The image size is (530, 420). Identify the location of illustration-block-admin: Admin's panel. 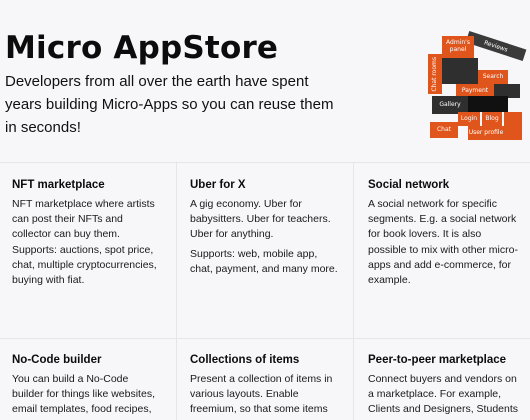
(458, 47).